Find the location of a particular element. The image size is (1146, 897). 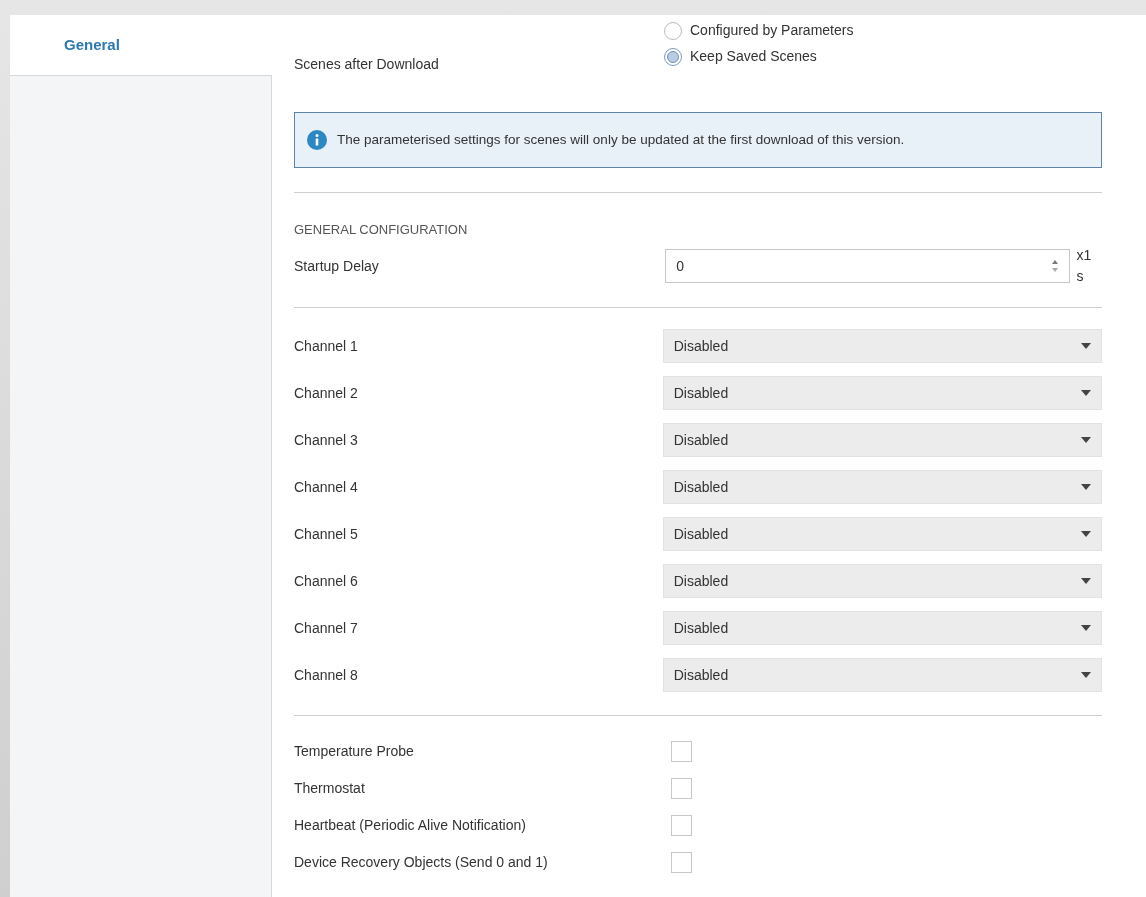

field-label: Channel 7 is located at coordinates (326, 628).